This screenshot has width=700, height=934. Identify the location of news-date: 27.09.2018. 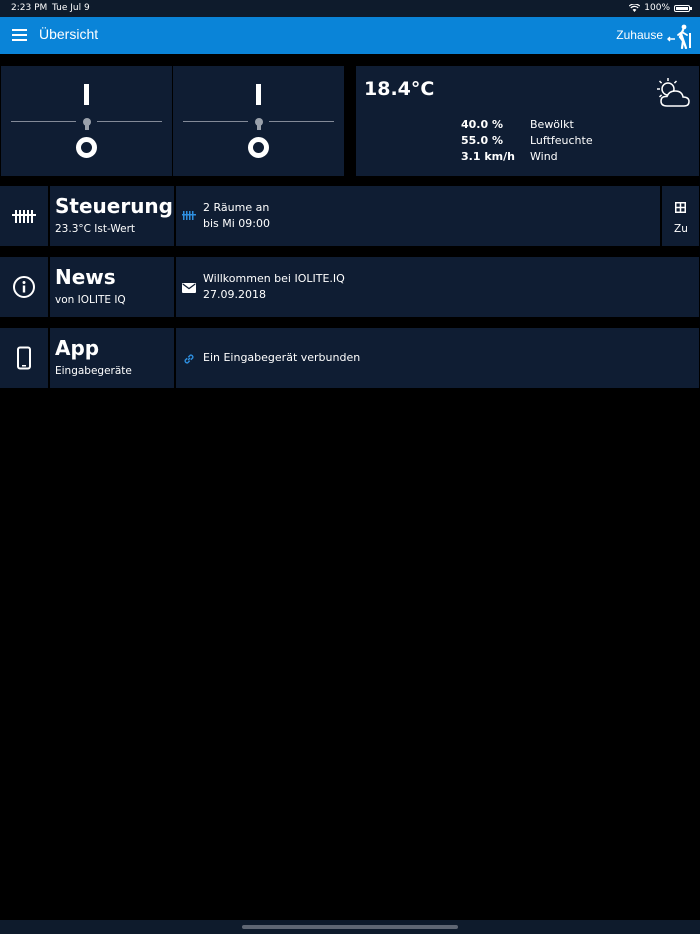
(234, 294).